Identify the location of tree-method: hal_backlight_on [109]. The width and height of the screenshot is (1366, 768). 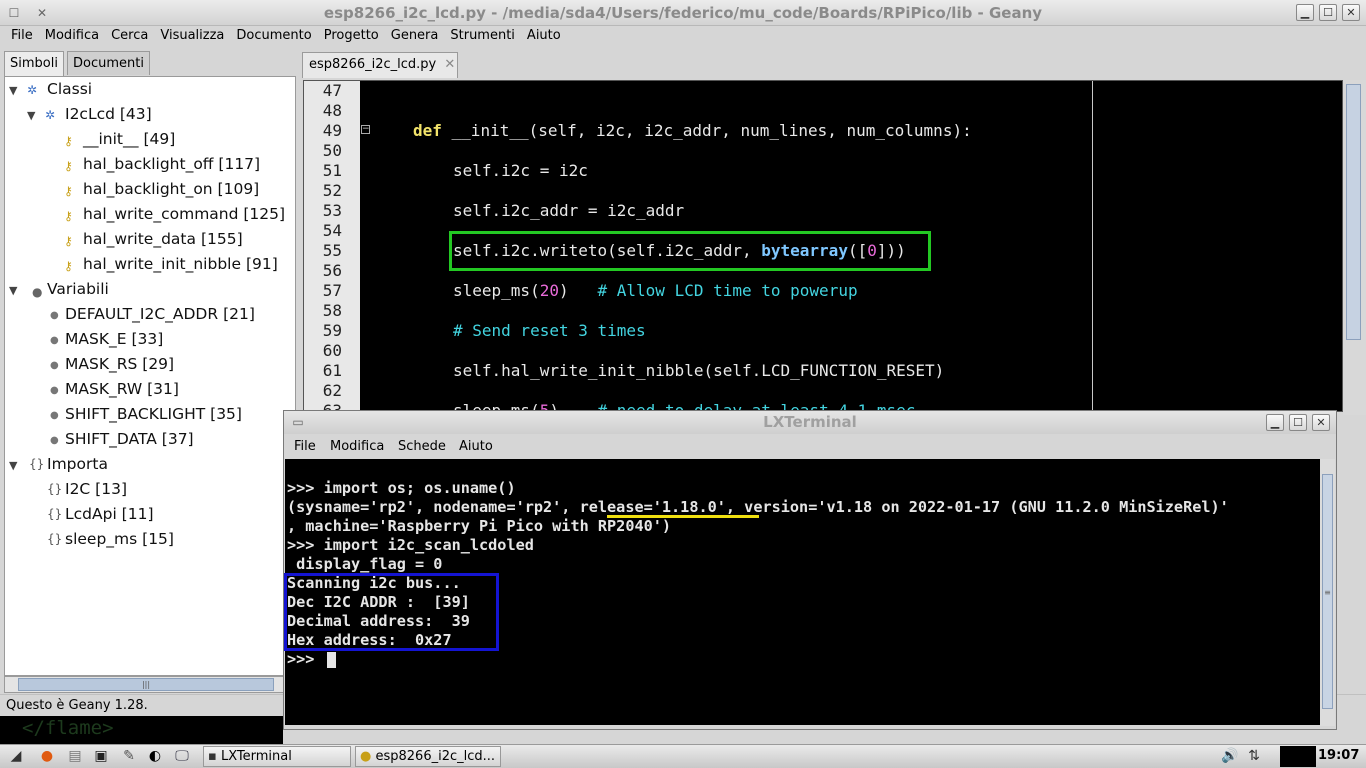
(171, 189).